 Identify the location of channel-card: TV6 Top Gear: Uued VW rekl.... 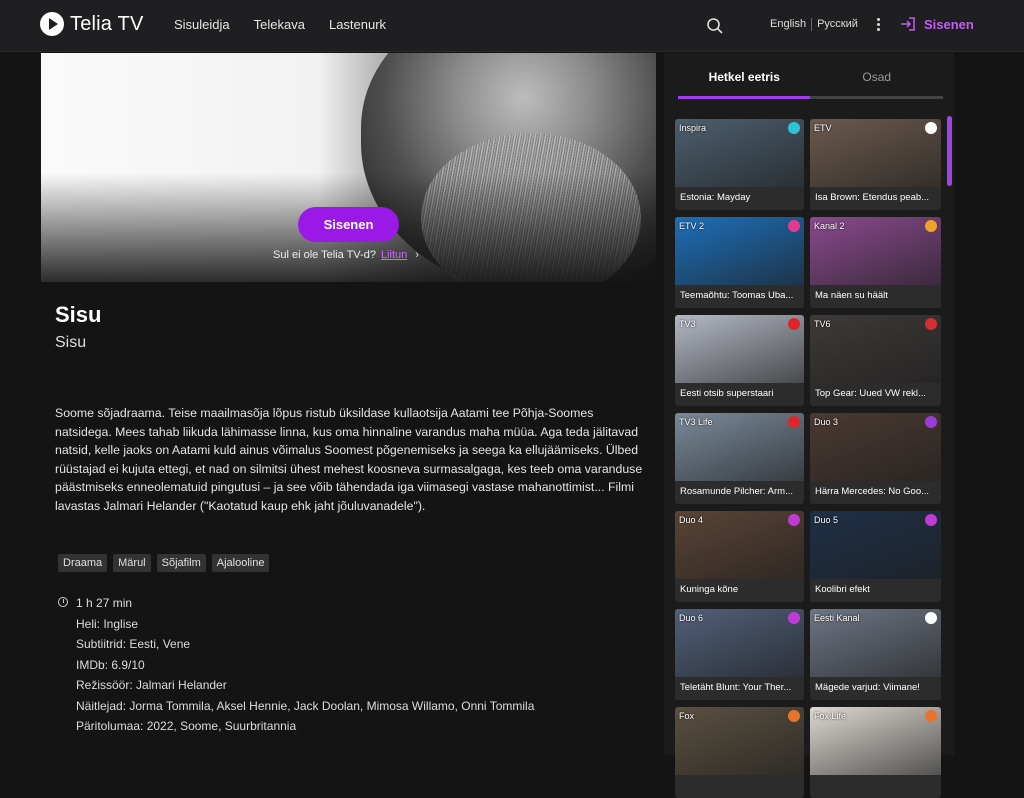
(875, 360).